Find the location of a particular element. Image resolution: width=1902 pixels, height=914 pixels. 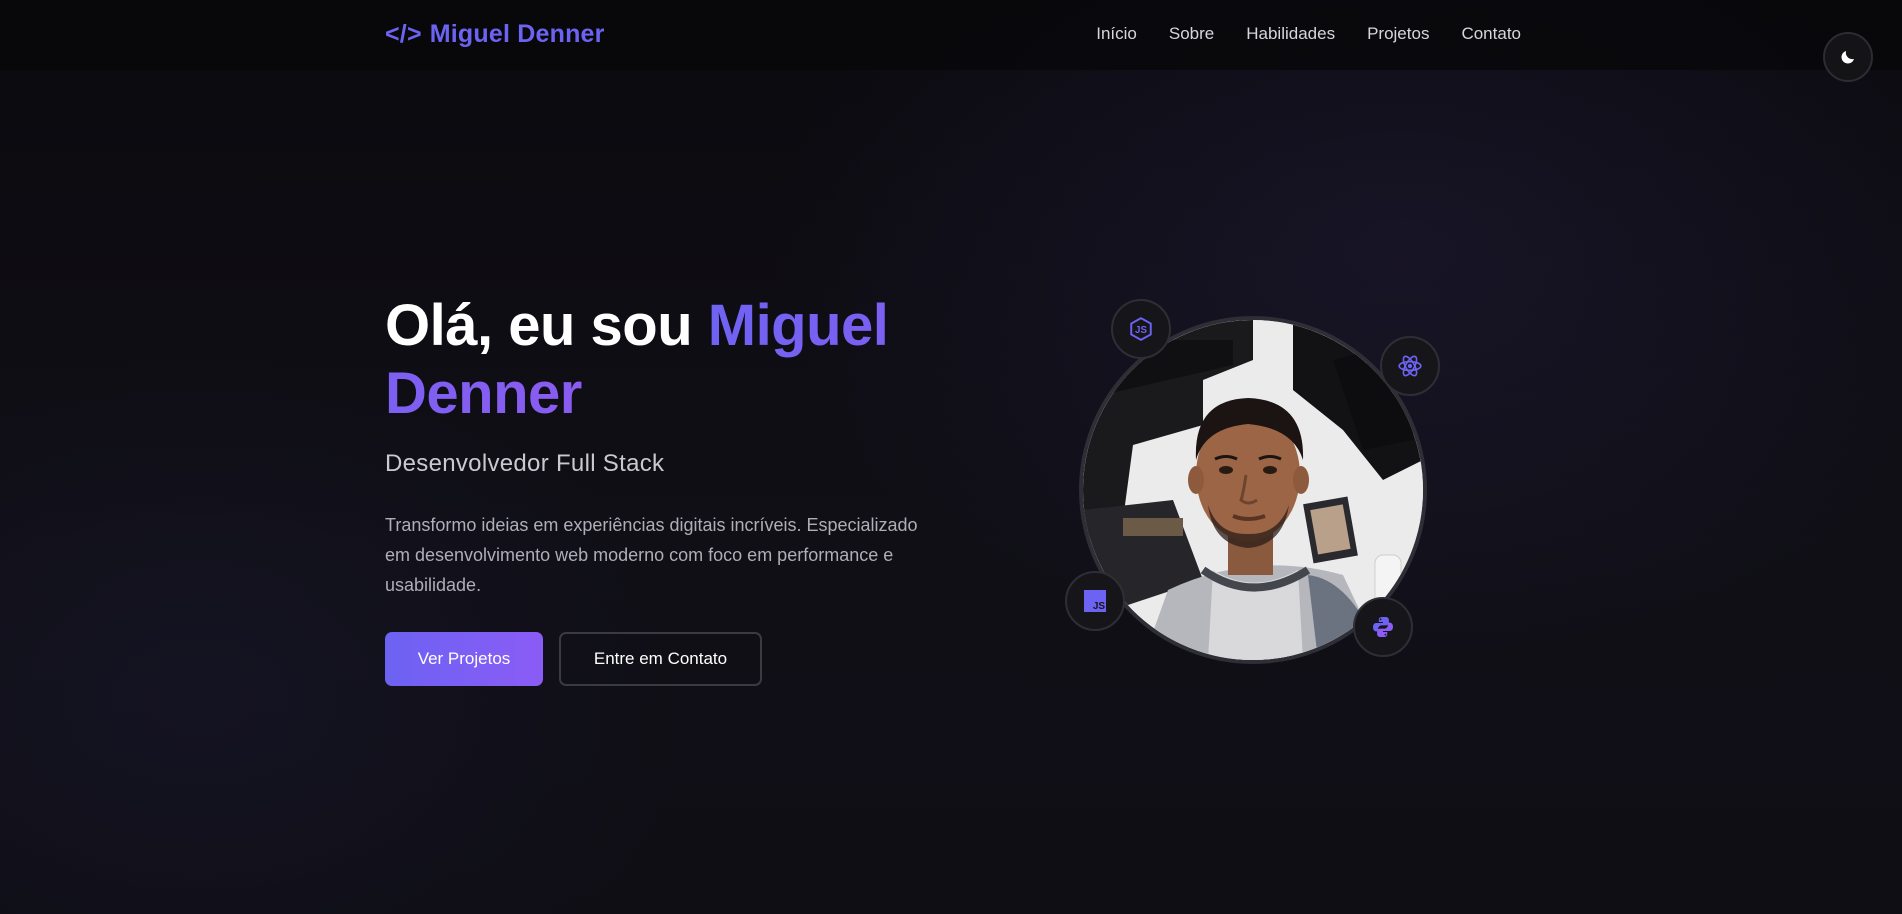

nav-link-sobre: Sobre is located at coordinates (1191, 34).